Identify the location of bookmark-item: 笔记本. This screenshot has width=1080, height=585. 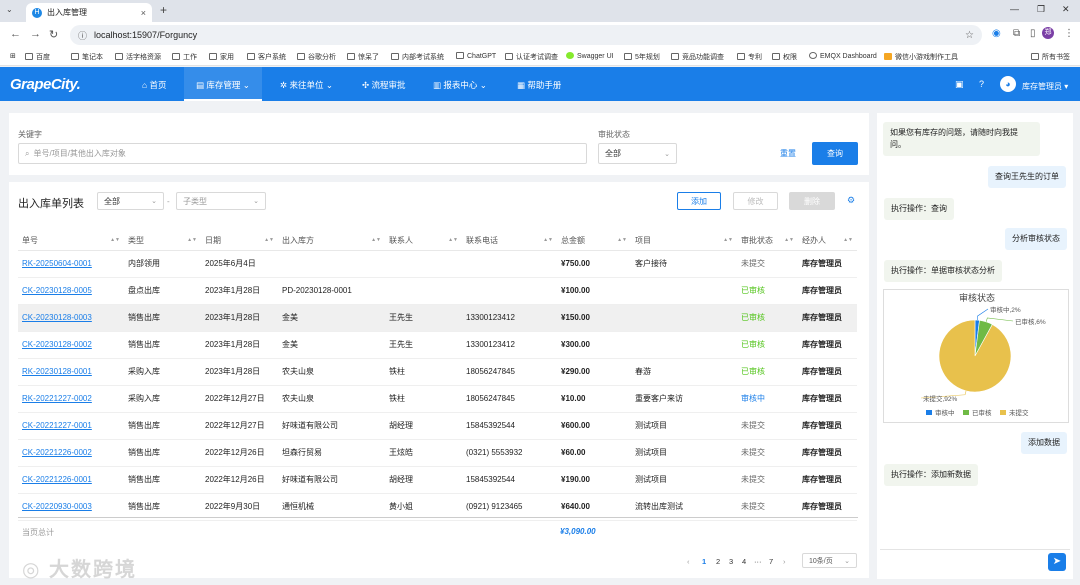
(87, 57).